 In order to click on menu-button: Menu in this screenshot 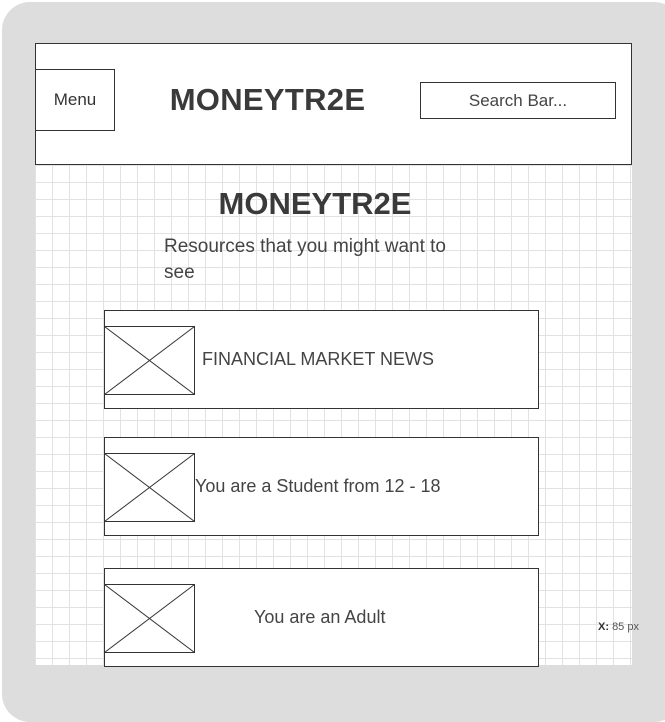, I will do `click(75, 100)`.